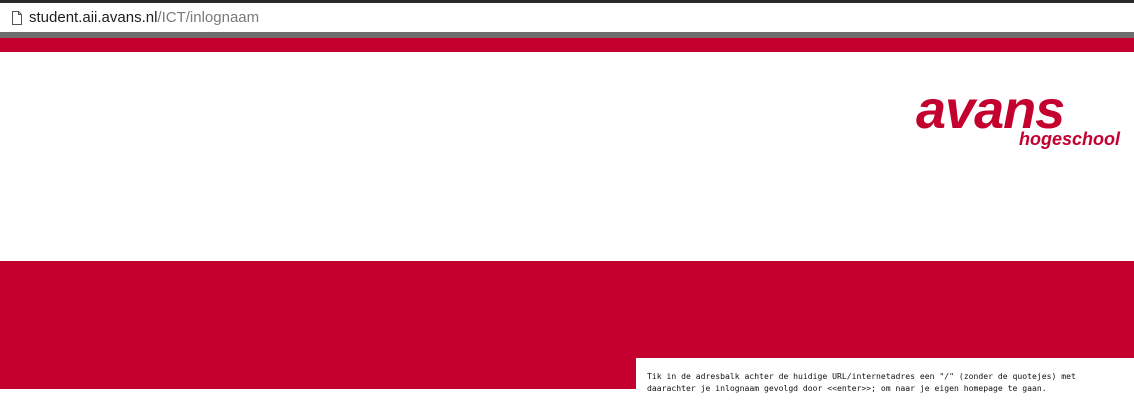  What do you see at coordinates (1018, 114) in the screenshot?
I see `avans-hogeschool-logo: avans hogeschool` at bounding box center [1018, 114].